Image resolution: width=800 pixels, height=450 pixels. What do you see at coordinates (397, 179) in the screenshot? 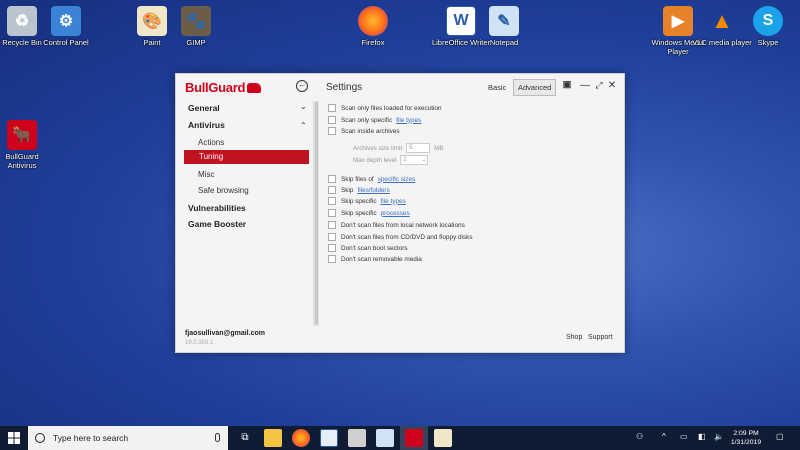
I see `specific-sizes-link: specific sizes` at bounding box center [397, 179].